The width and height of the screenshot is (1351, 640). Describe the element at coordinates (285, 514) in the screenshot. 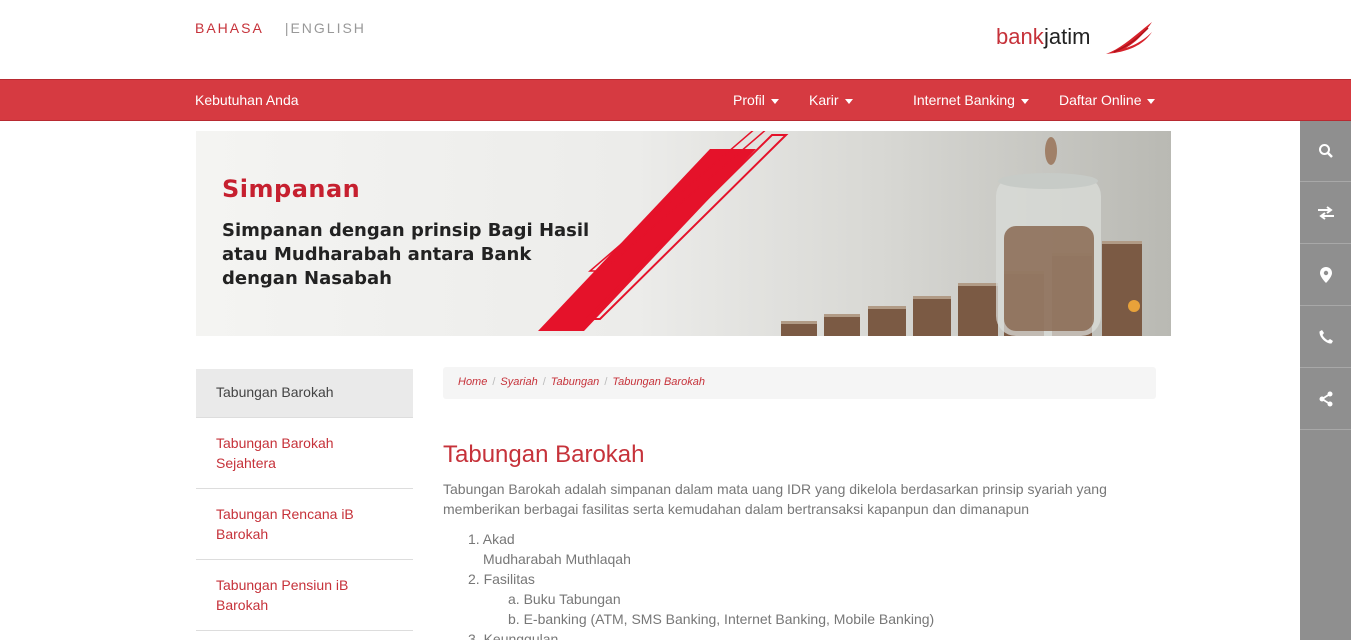

I see `sidebar-item-label: Tabungan Rencana iB` at that location.